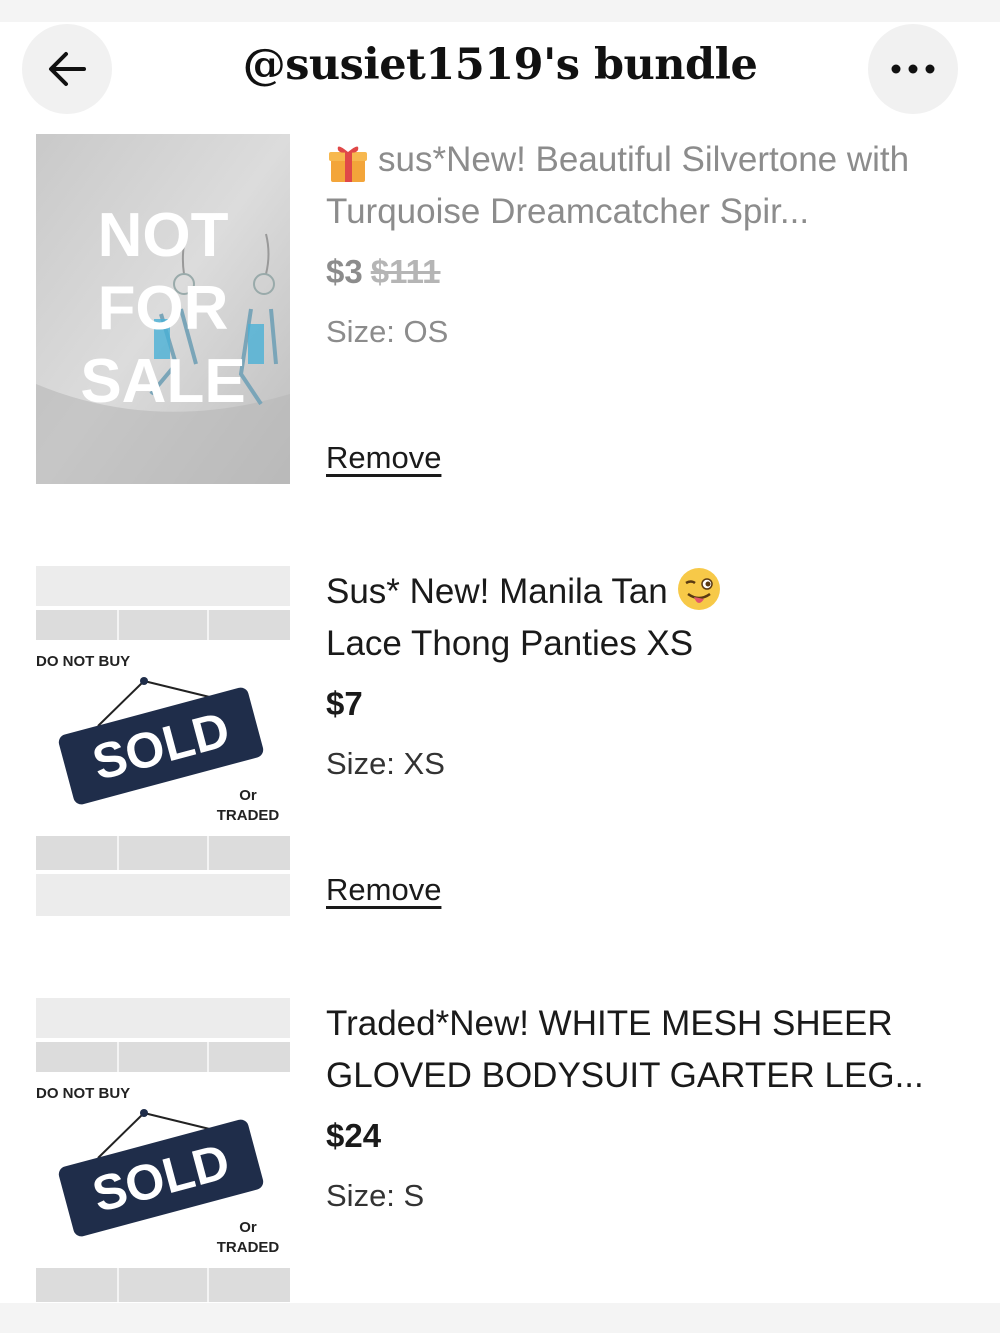 Image resolution: width=1000 pixels, height=1333 pixels. I want to click on size-label: Size: S, so click(375, 1195).